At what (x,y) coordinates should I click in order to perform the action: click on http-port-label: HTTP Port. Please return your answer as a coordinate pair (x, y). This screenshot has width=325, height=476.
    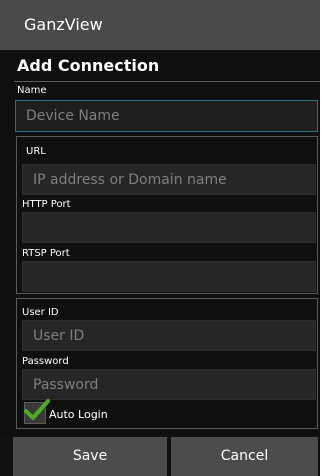
    Looking at the image, I should click on (46, 204).